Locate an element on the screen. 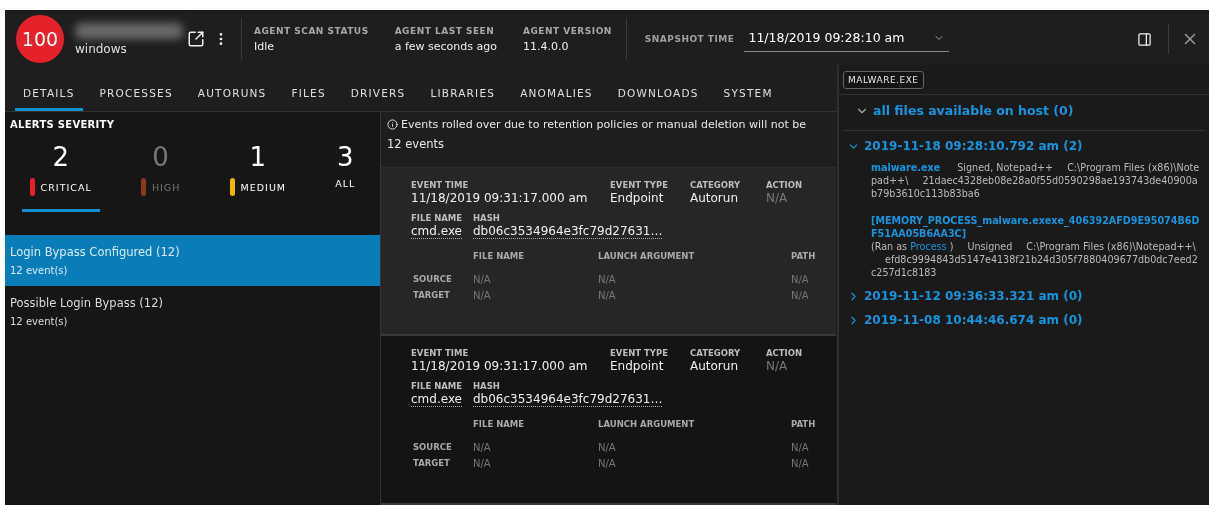 The width and height of the screenshot is (1209, 505). file-name-link: malware.exe is located at coordinates (906, 167).